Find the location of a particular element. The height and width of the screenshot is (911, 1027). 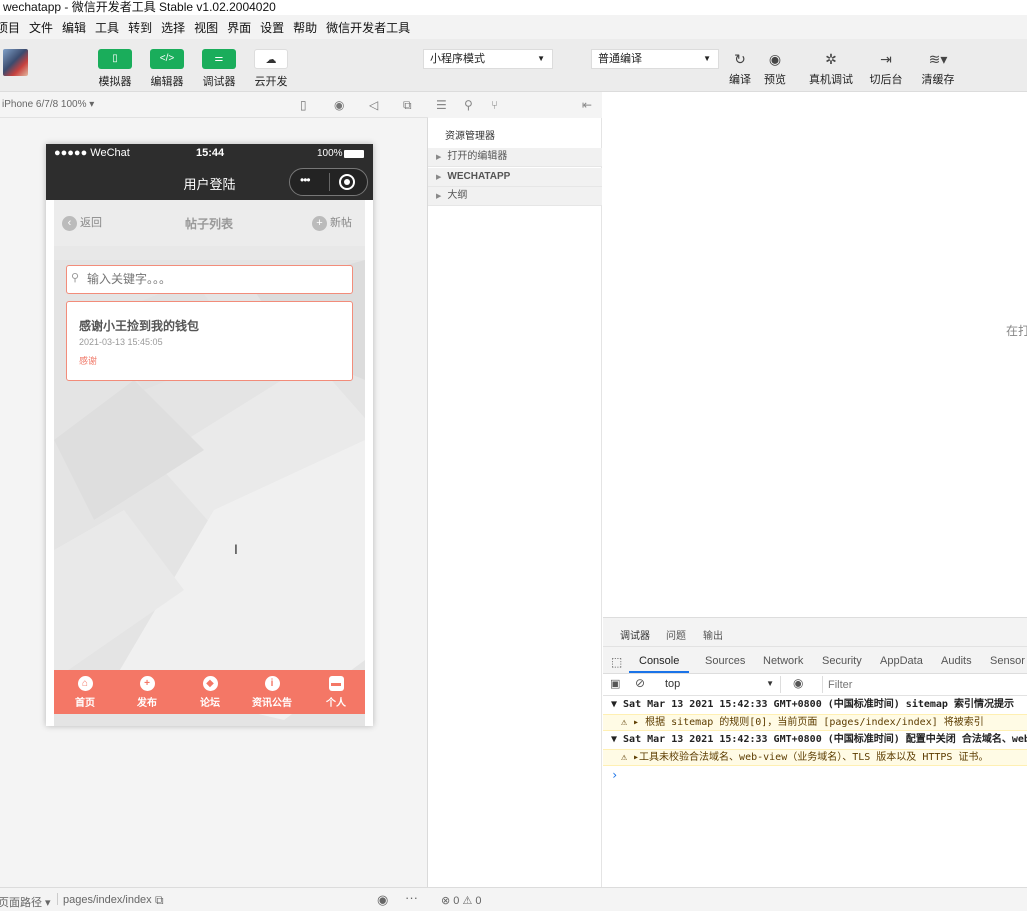

phone-status-bar: ●●●●● WeChat 15:44 100% is located at coordinates (209, 154).